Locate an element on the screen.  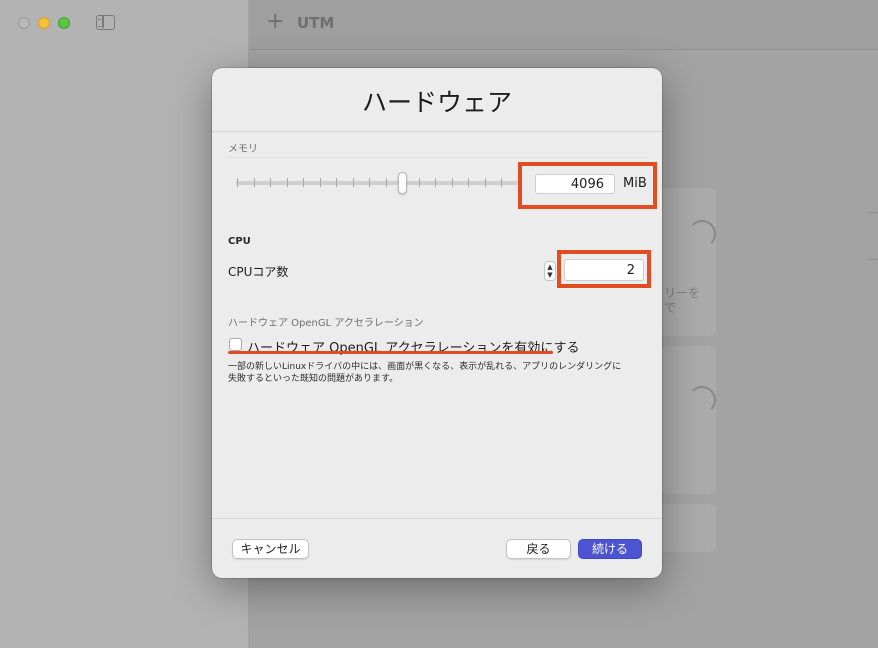
app-title: UTM is located at coordinates (316, 23).